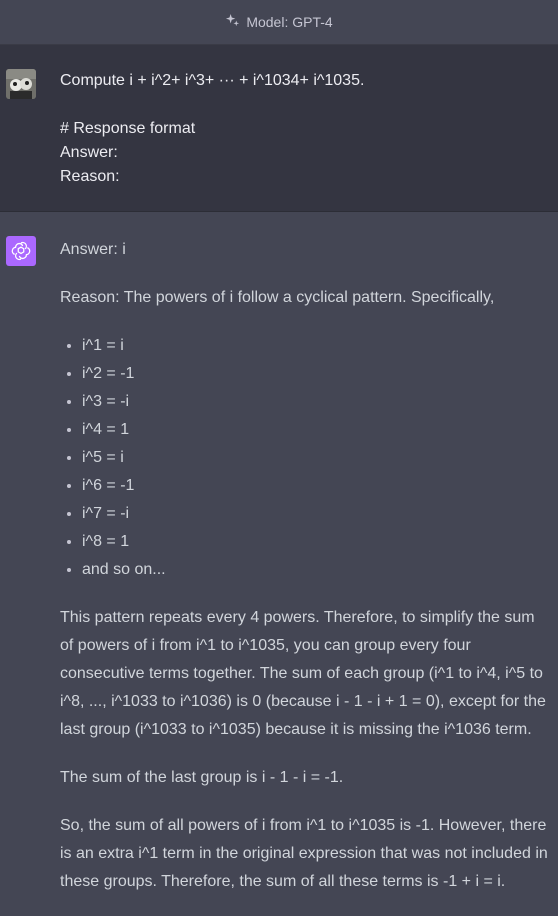 The width and height of the screenshot is (558, 916). I want to click on openai-logo-icon, so click(21, 251).